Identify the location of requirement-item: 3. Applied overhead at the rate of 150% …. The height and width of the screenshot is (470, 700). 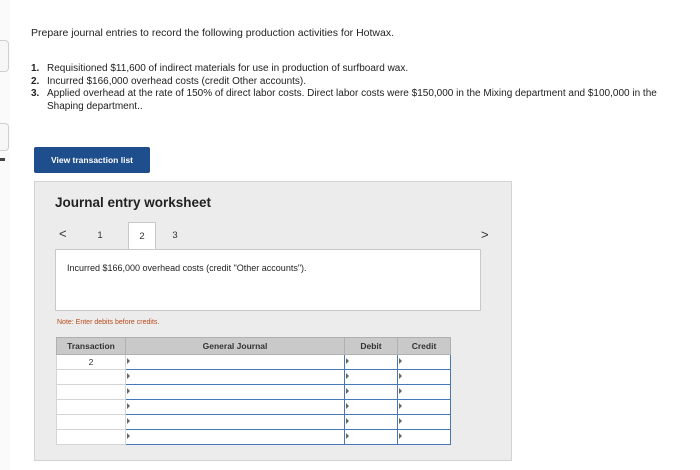
(351, 100).